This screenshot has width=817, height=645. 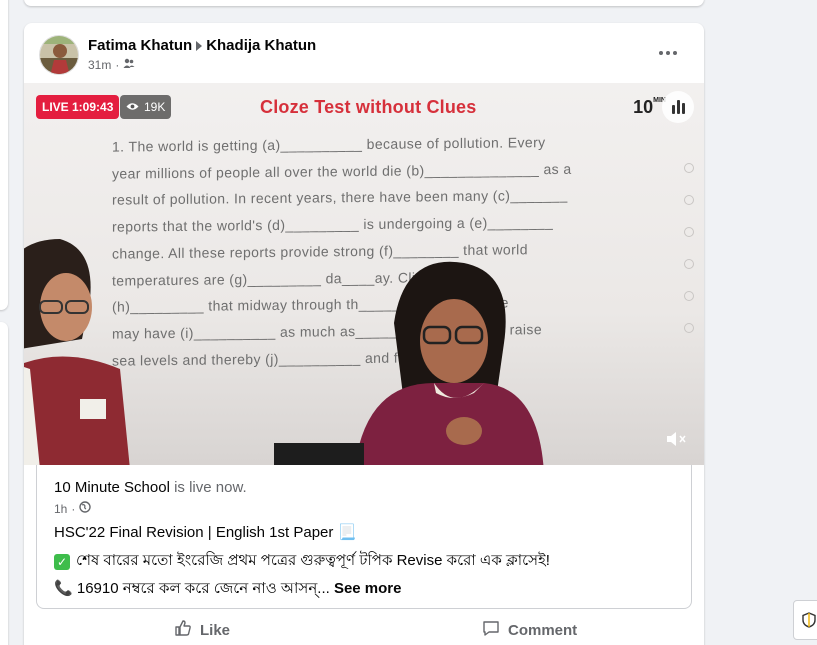 I want to click on friends-icon, so click(x=129, y=64).